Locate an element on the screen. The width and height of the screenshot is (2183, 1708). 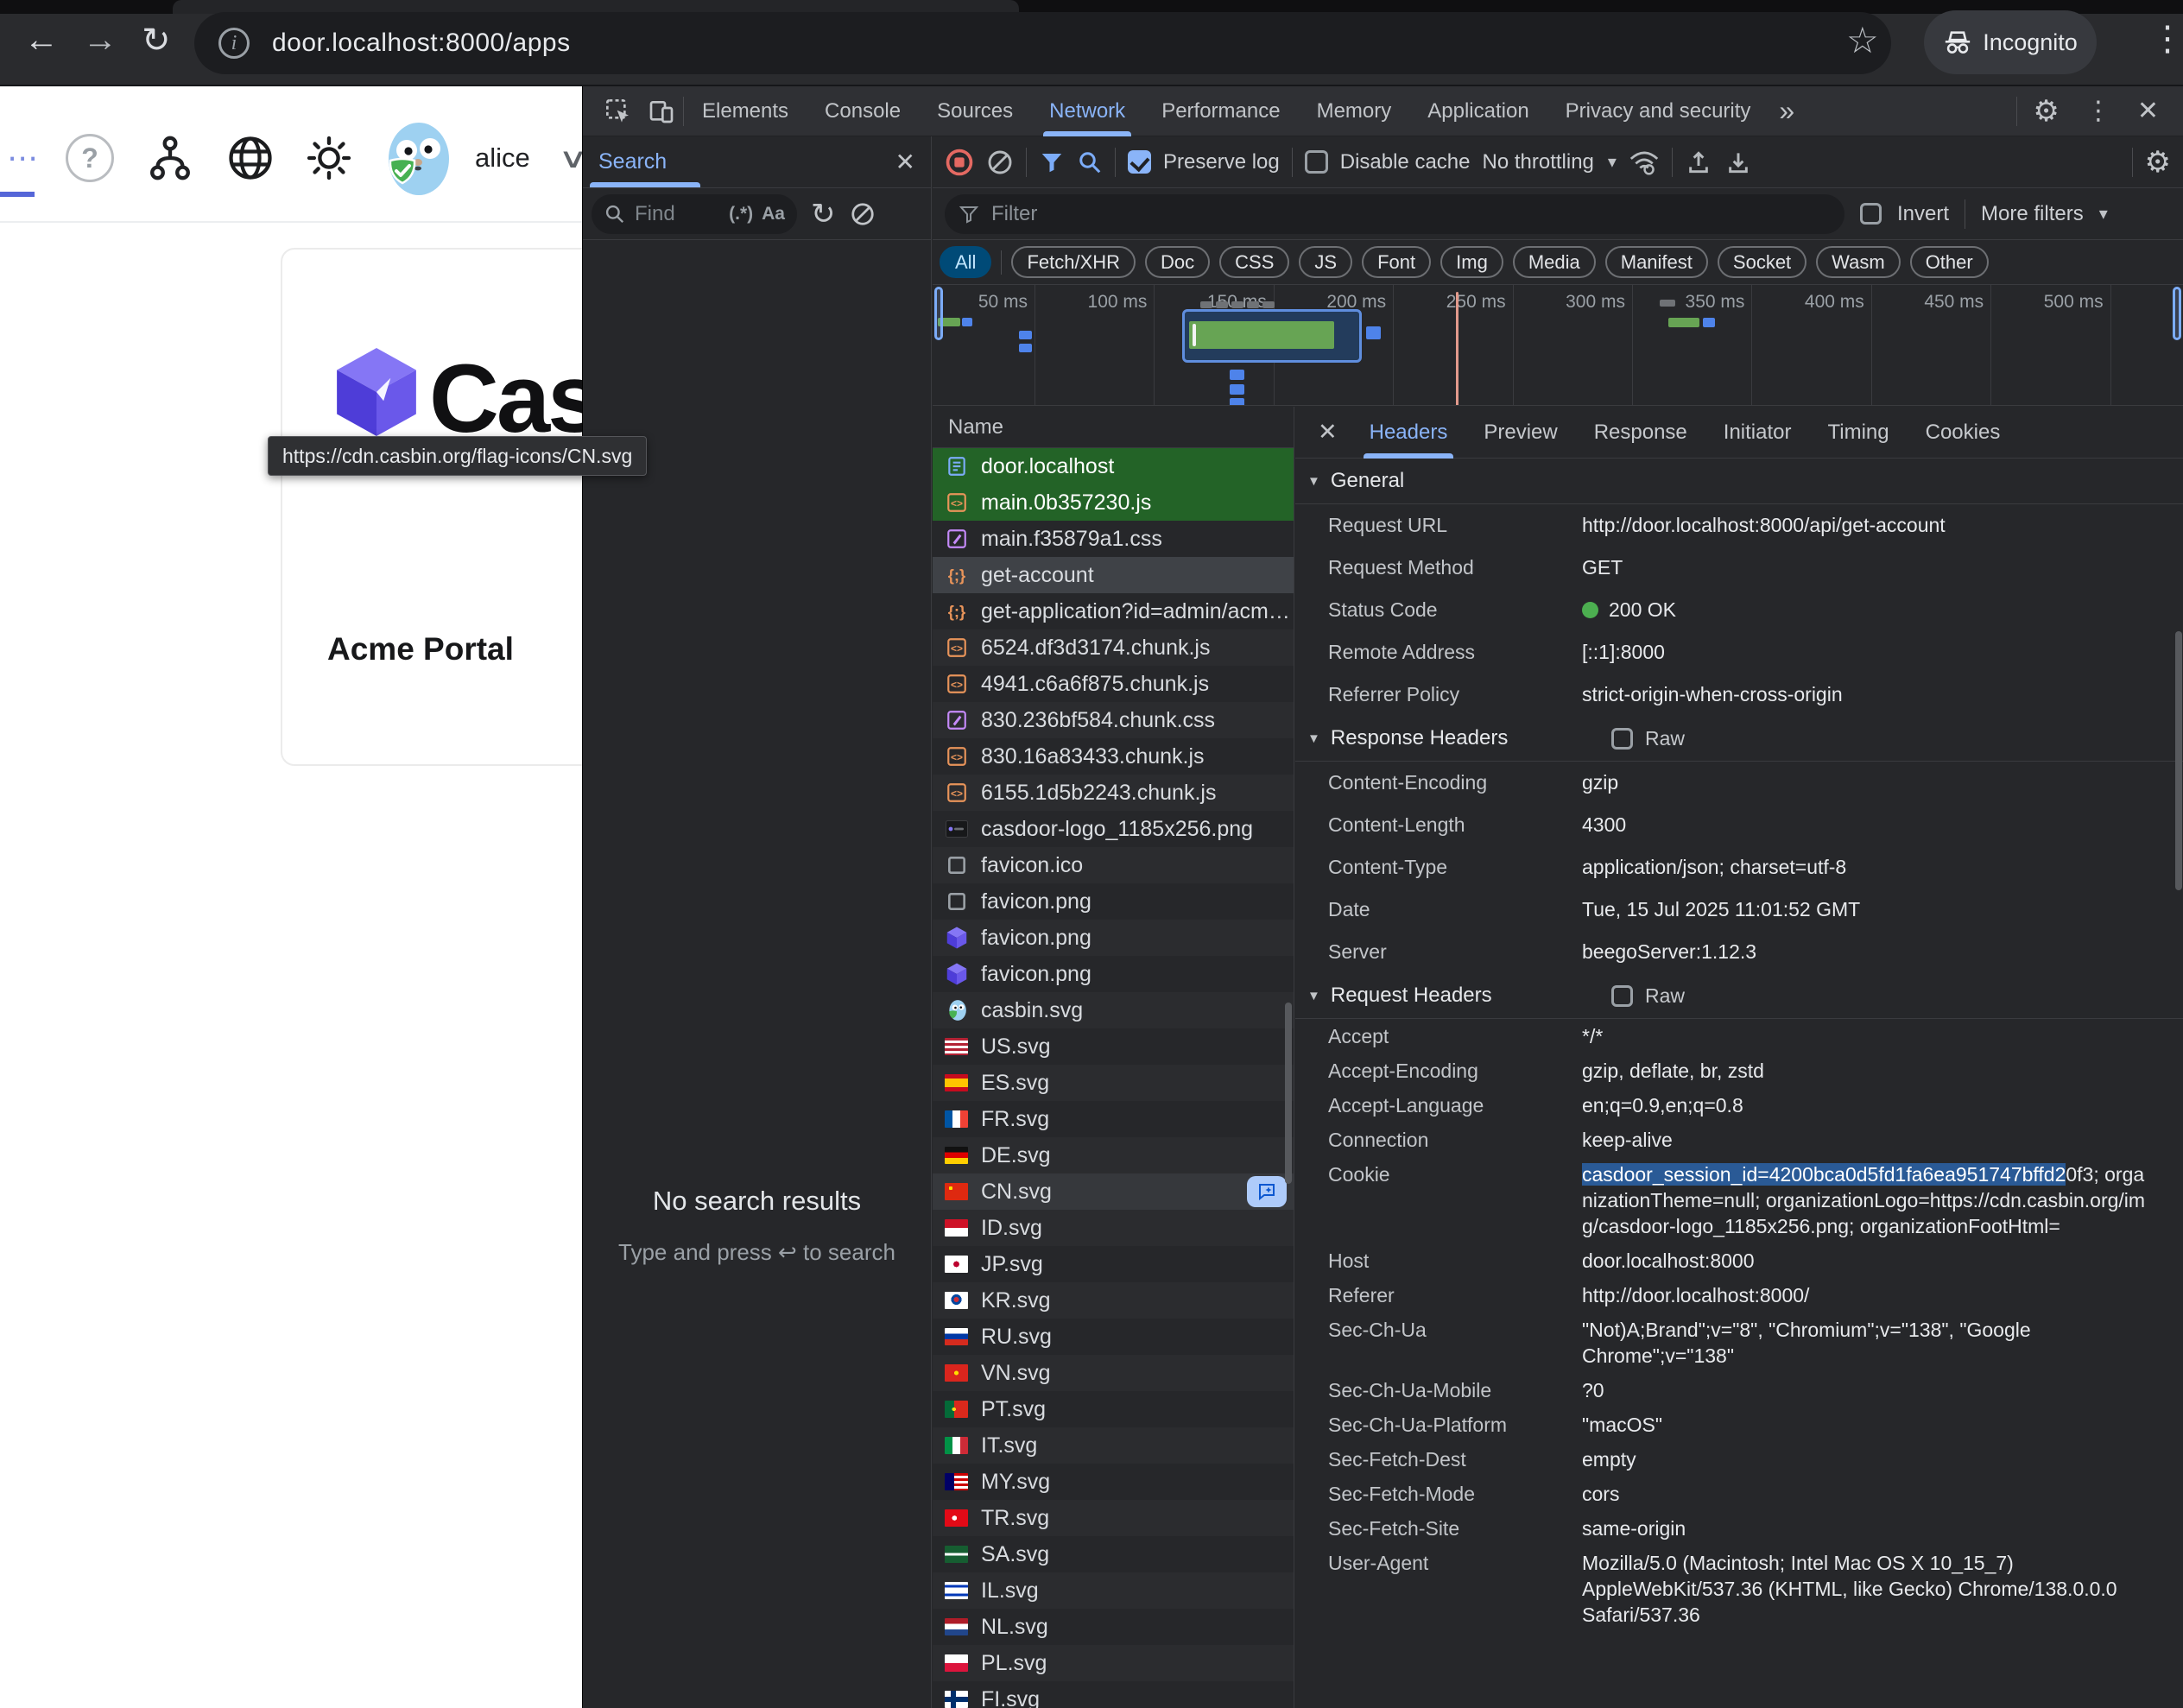
request-row: RU.svg is located at coordinates (1113, 1337).